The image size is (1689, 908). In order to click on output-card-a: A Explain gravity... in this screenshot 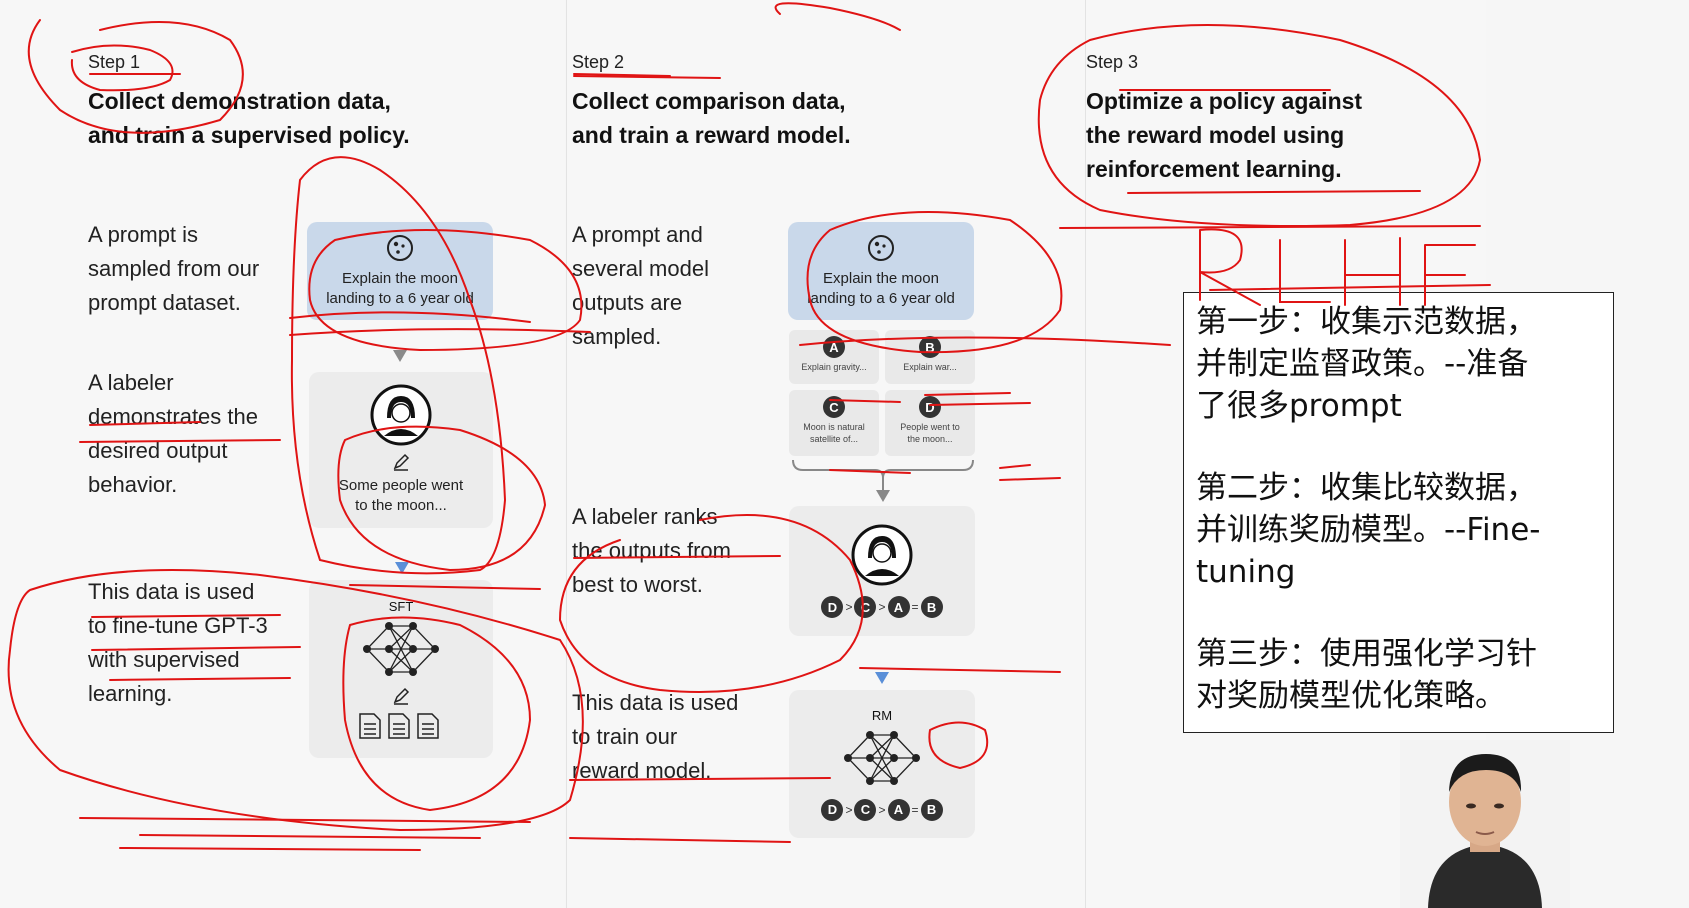, I will do `click(834, 357)`.